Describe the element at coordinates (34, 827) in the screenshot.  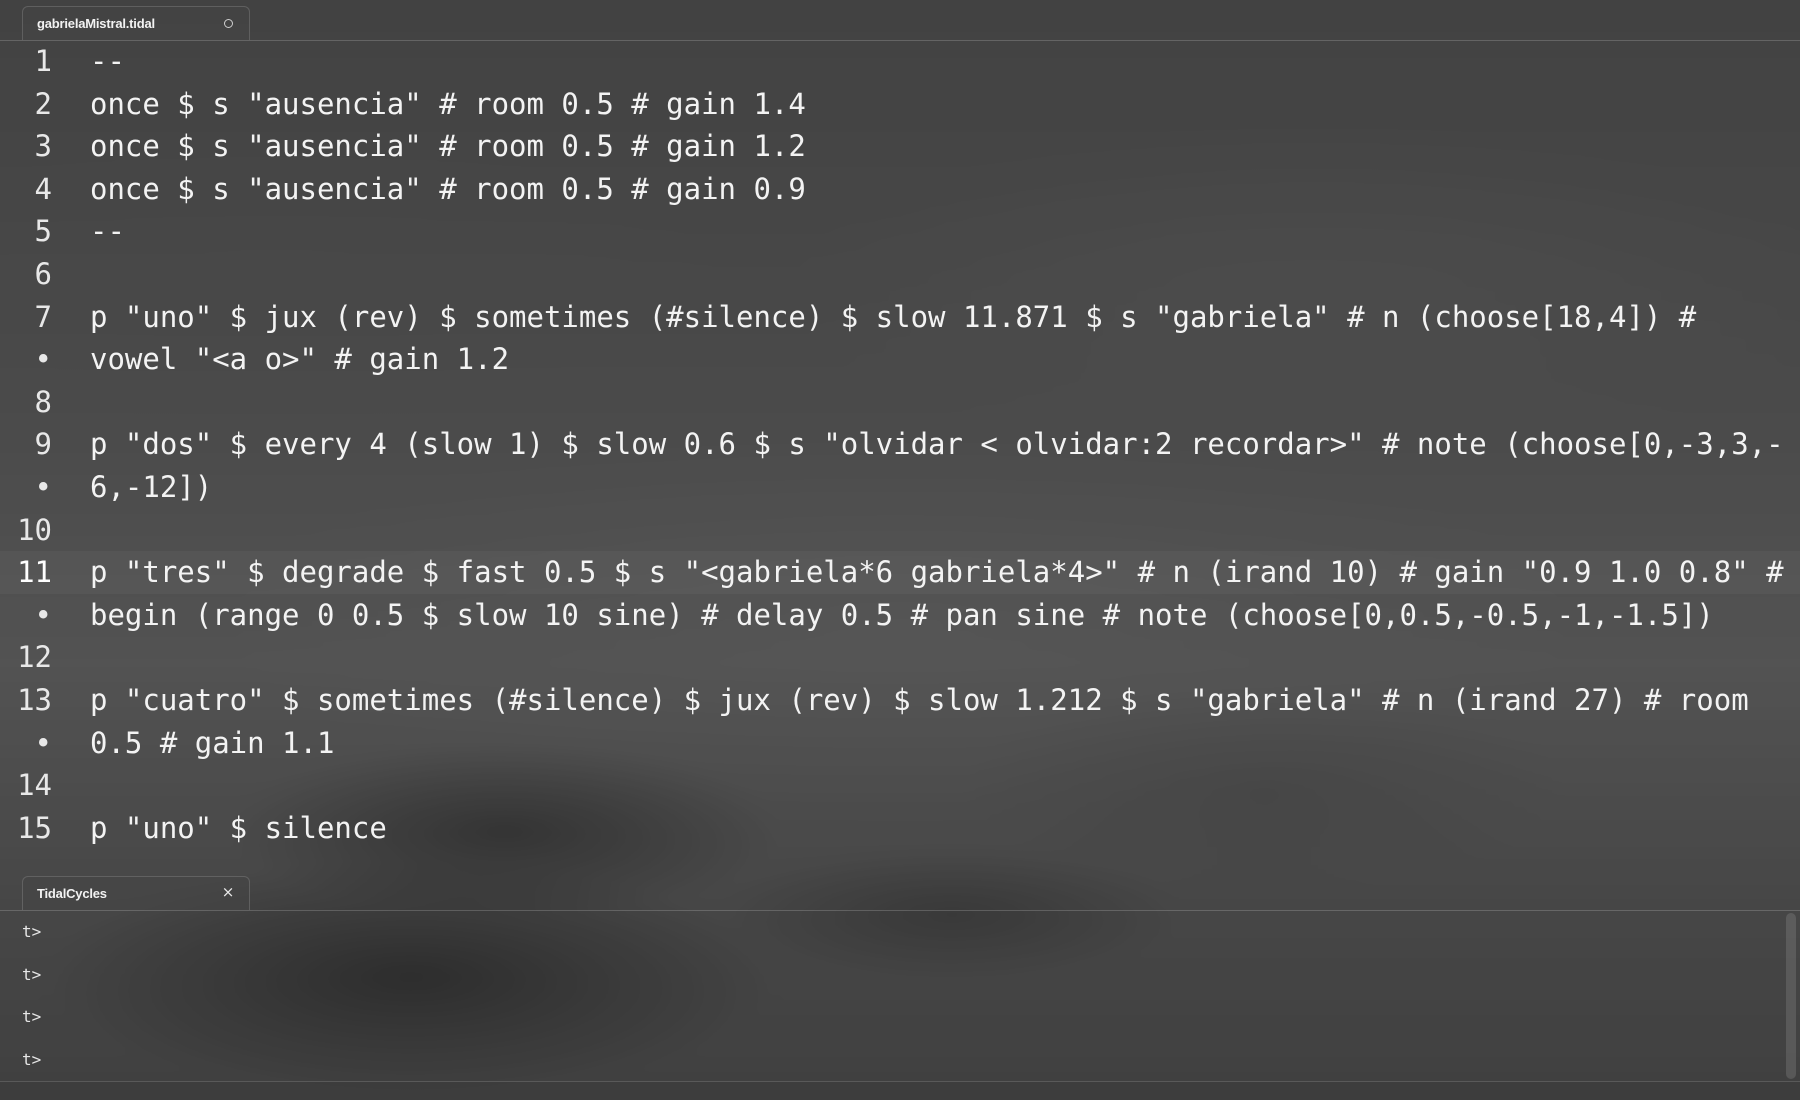
I see `line-number: 15` at that location.